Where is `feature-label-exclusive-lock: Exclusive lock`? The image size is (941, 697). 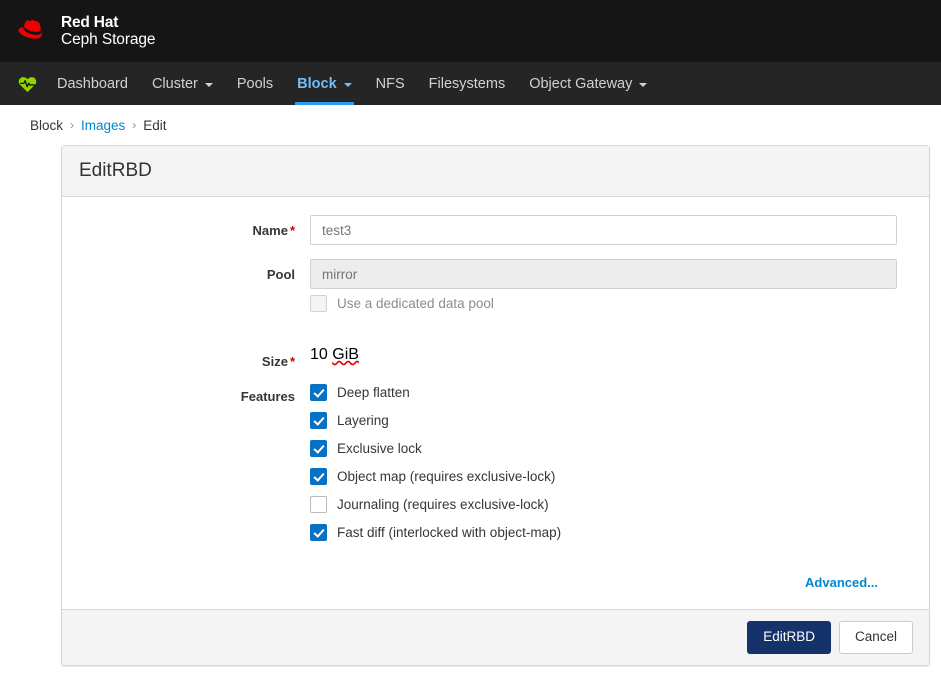
feature-label-exclusive-lock: Exclusive lock is located at coordinates (379, 448).